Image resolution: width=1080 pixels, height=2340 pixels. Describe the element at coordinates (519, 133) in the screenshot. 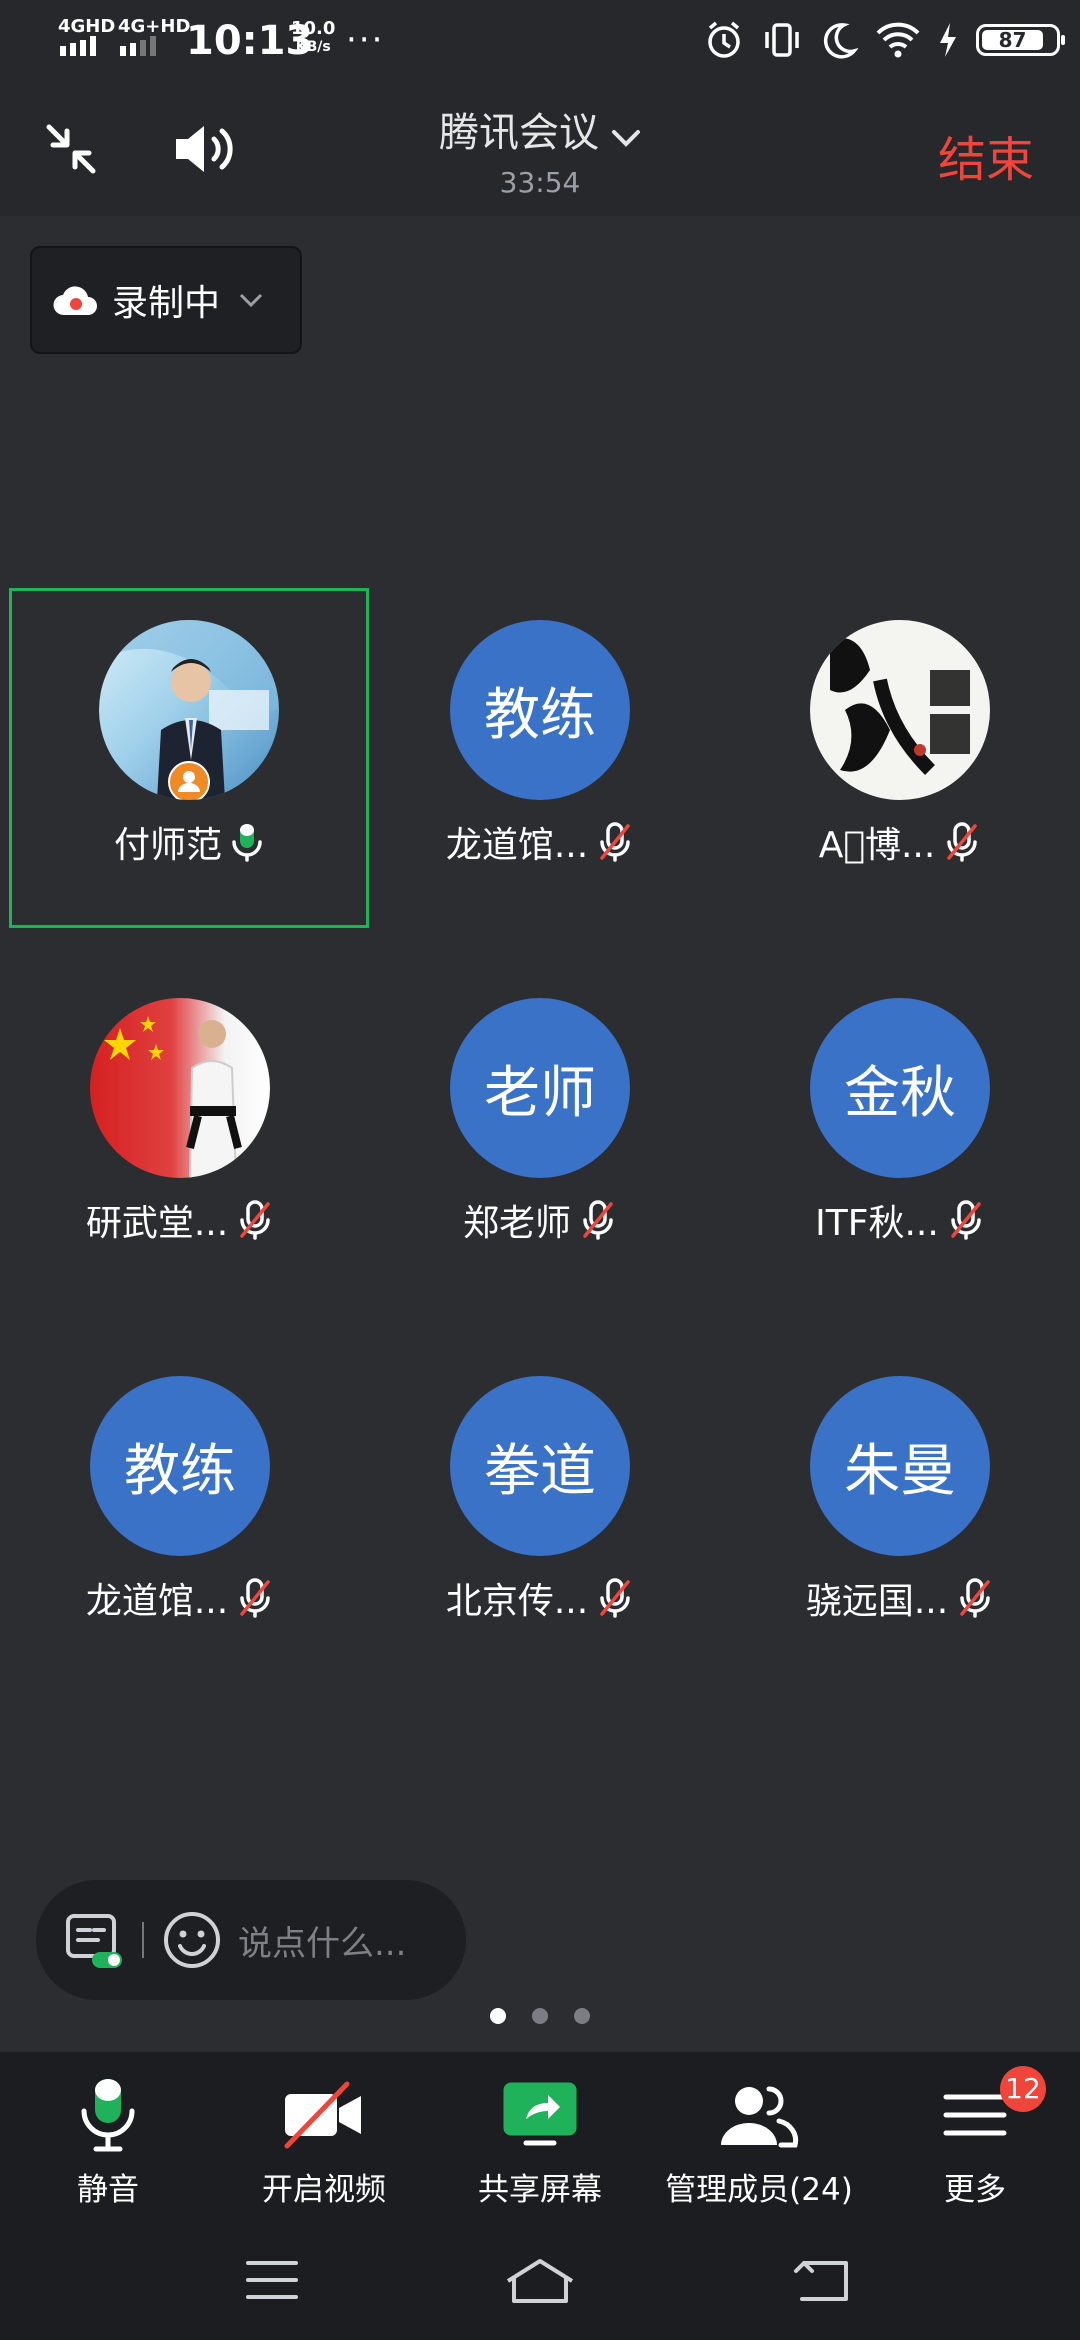

I see `meeting-title-text: 腾讯会议` at that location.